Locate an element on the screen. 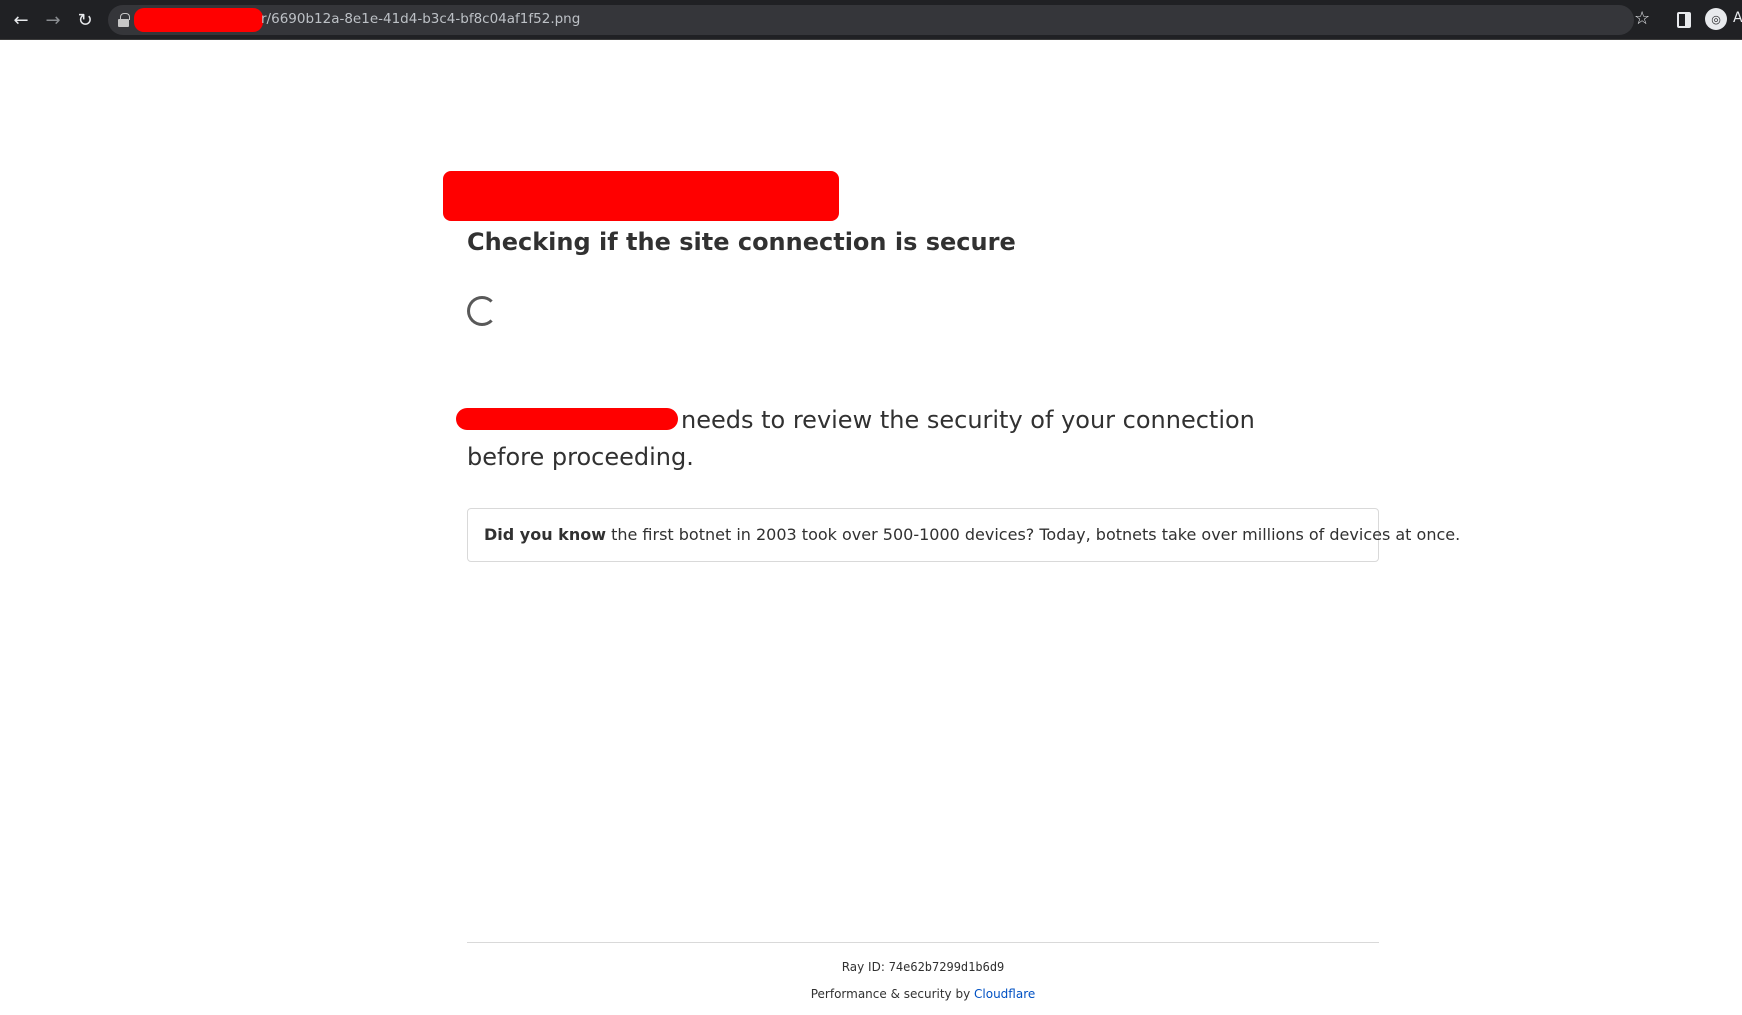 Image resolution: width=1742 pixels, height=1015 pixels. reload-icon: ↻ is located at coordinates (85, 20).